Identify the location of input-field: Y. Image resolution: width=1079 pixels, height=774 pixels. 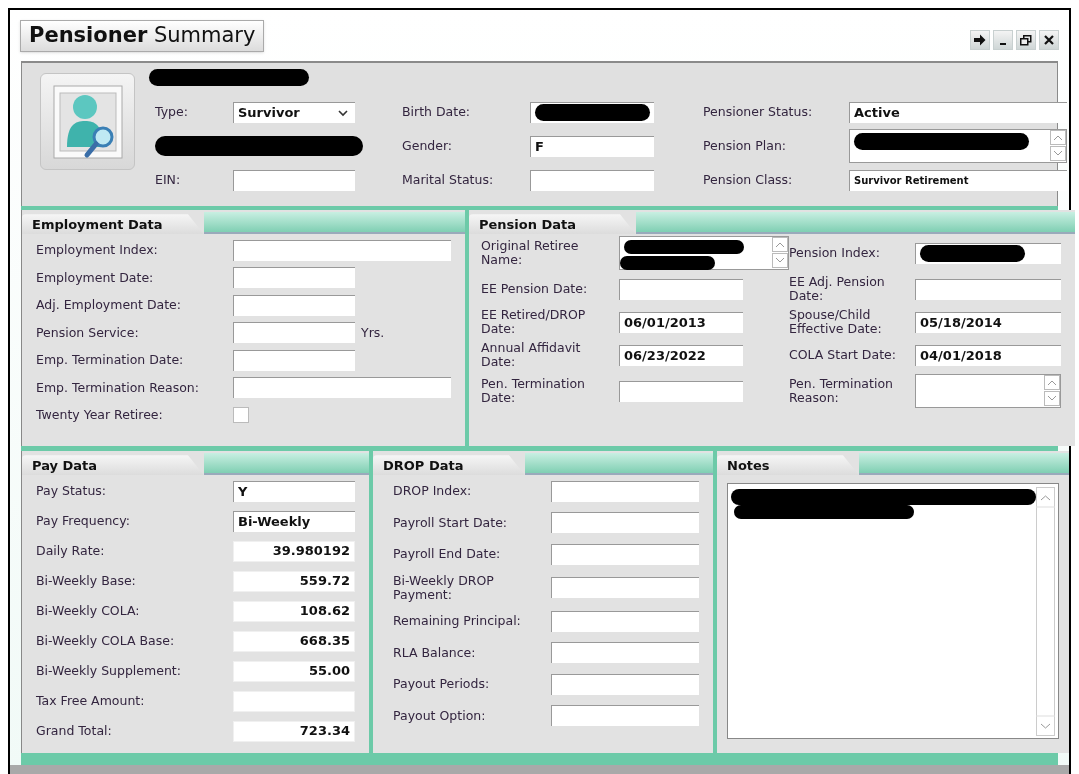
(294, 491).